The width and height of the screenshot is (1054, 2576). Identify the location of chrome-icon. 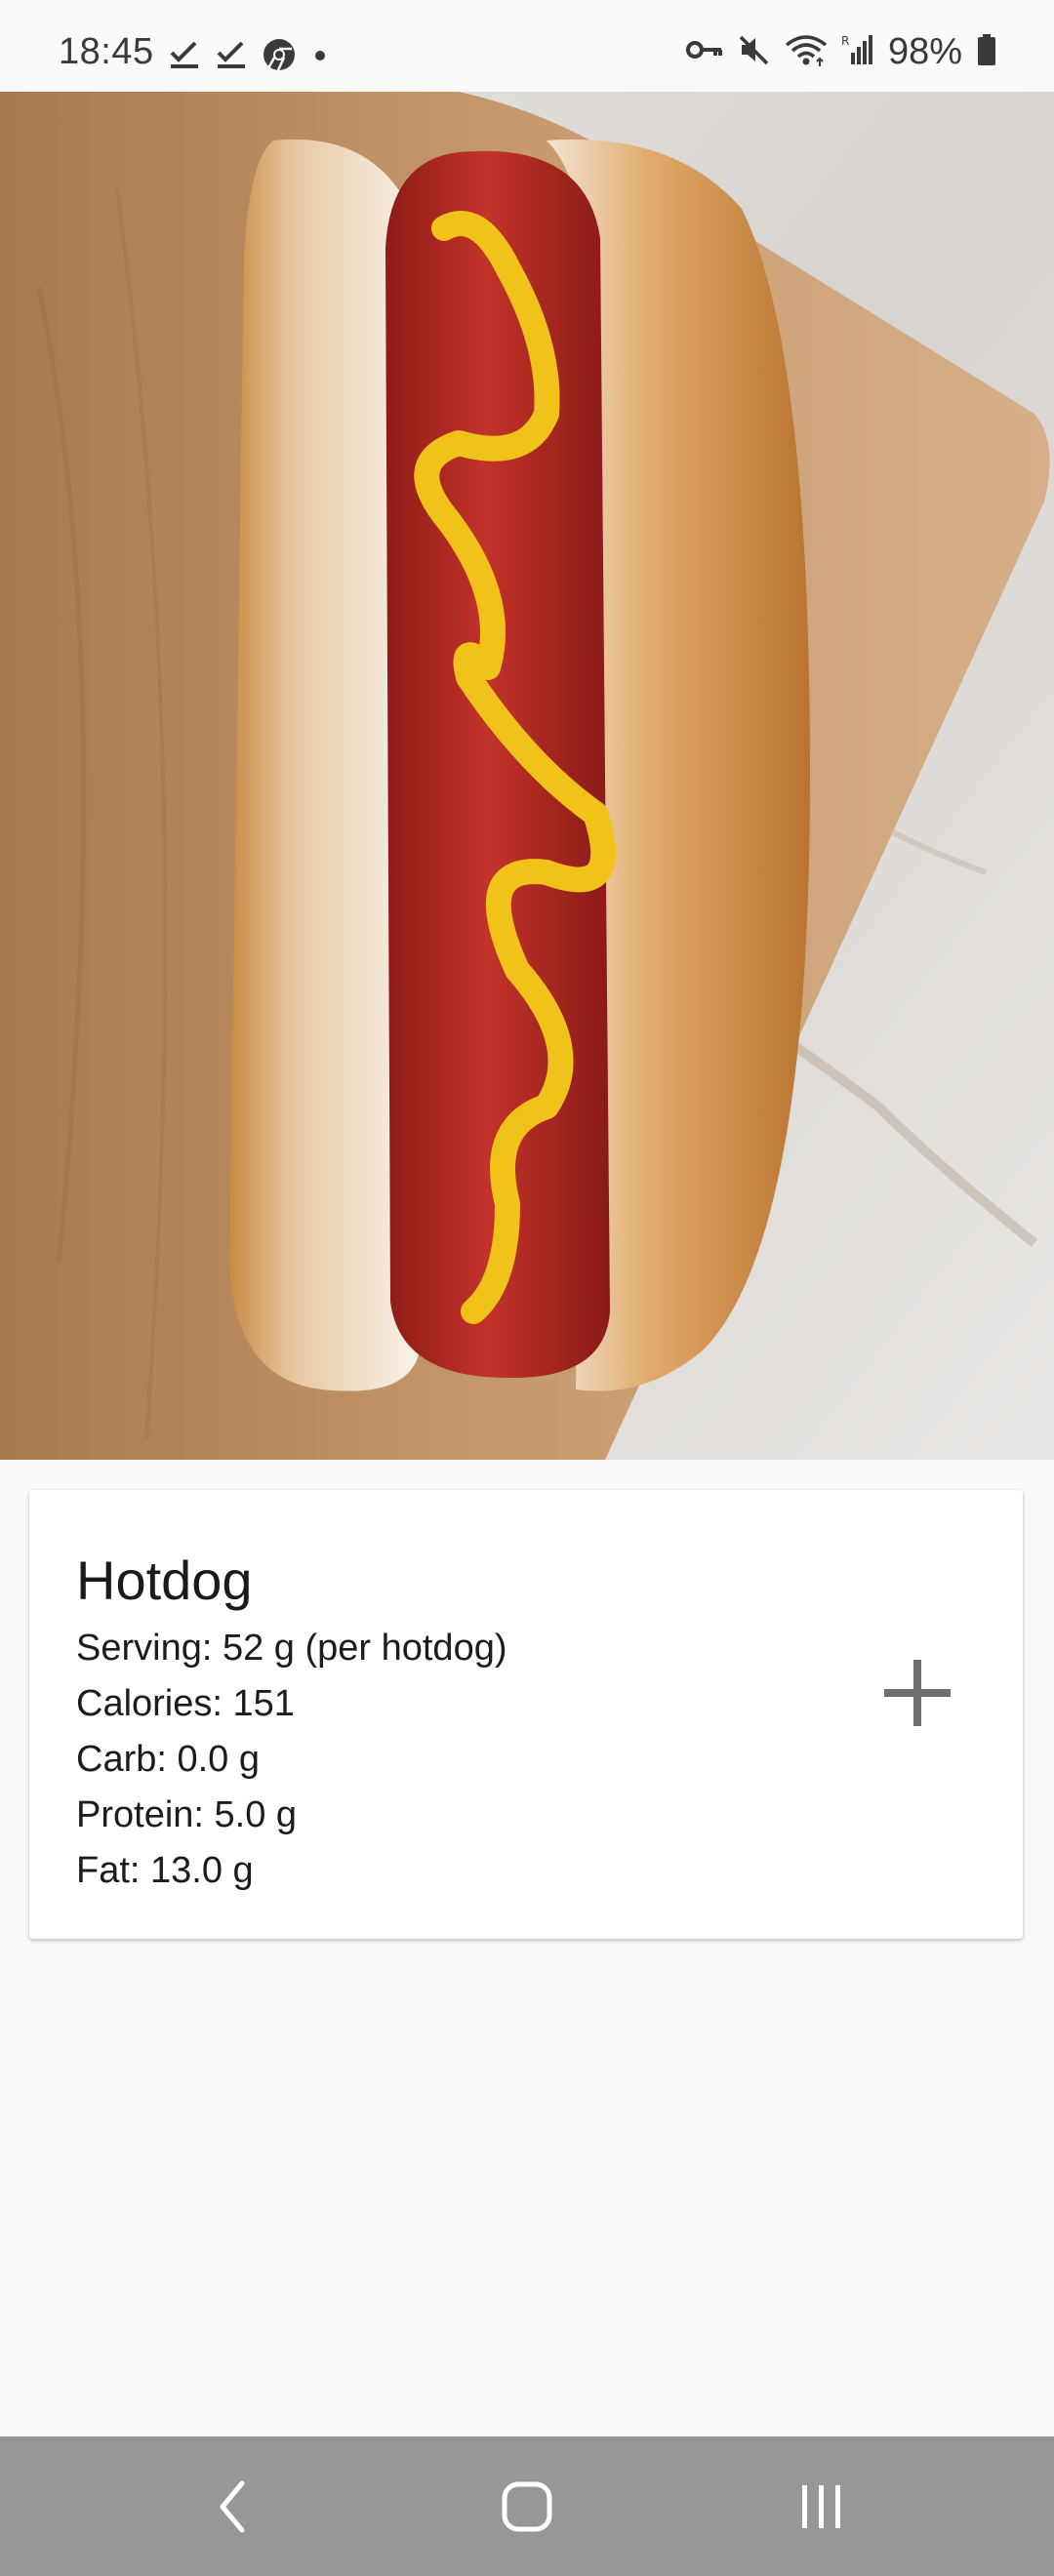
(279, 57).